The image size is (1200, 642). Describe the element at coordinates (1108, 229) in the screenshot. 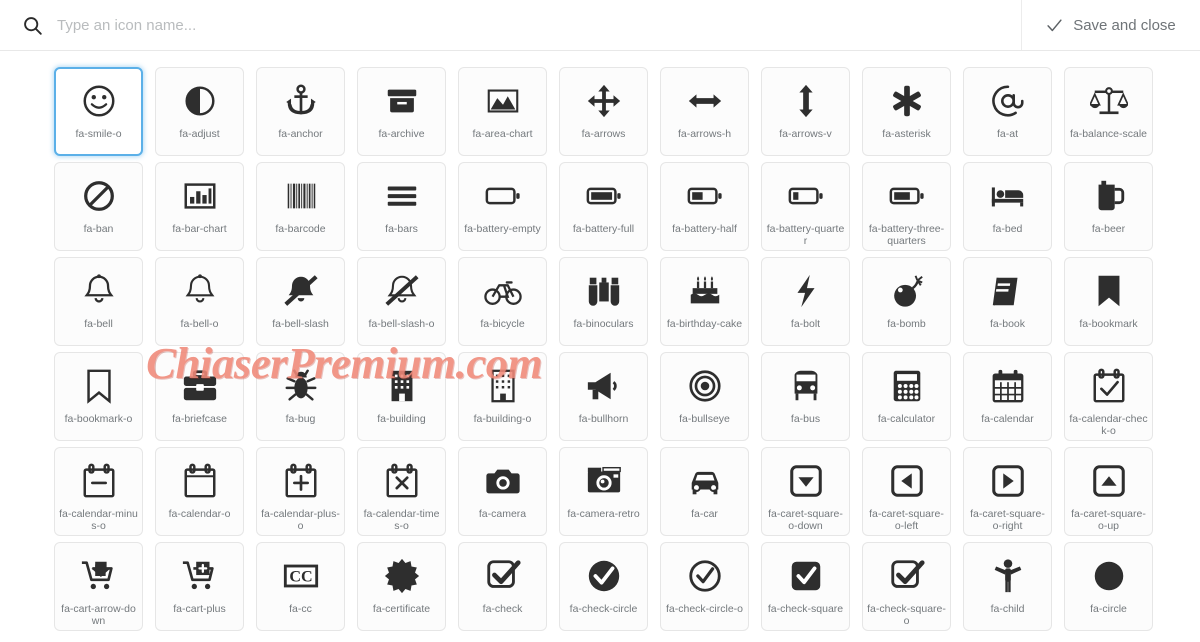

I see `icon-label: fa-beer` at that location.